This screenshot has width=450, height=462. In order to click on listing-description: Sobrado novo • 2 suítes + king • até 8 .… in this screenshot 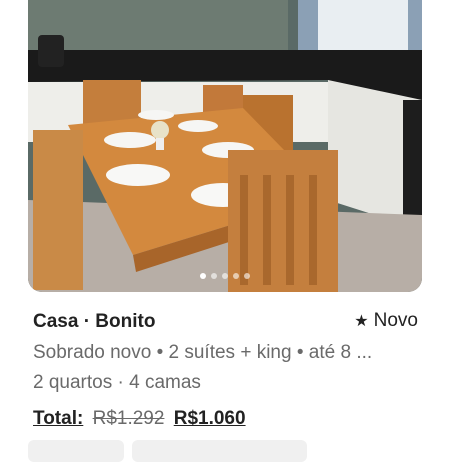, I will do `click(203, 352)`.